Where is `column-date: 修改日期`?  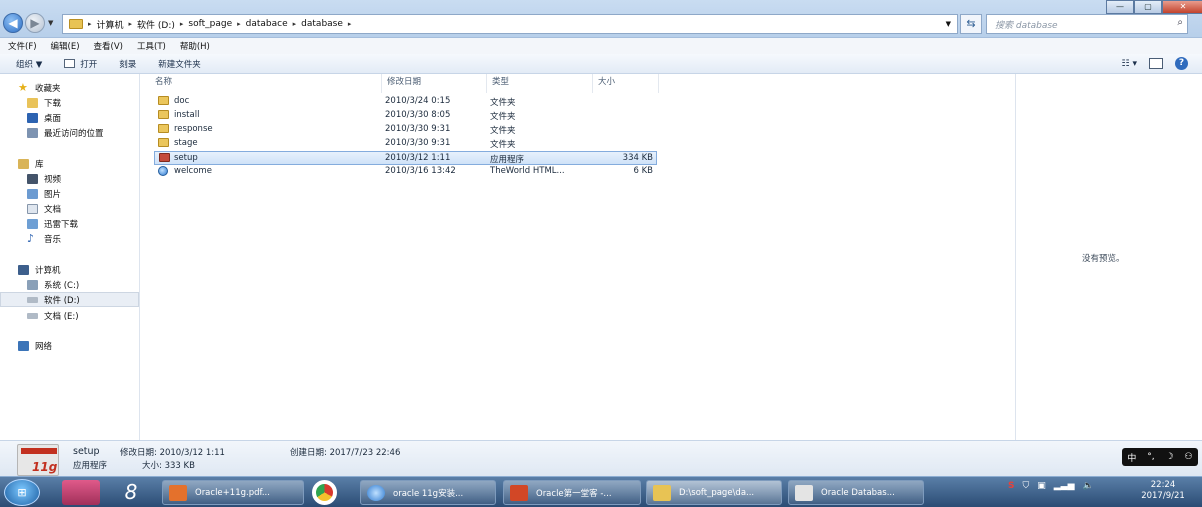
column-date: 修改日期 is located at coordinates (434, 83).